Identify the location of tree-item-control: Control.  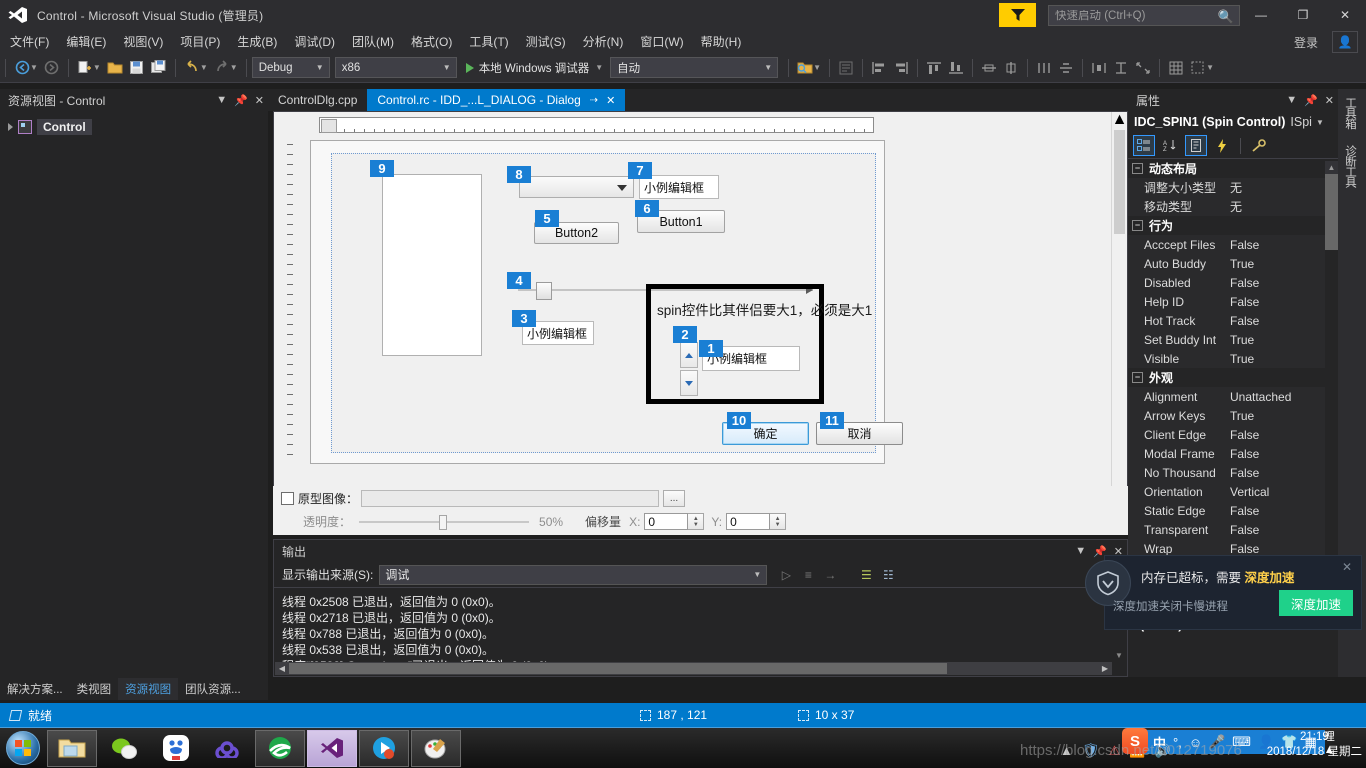
(134, 127).